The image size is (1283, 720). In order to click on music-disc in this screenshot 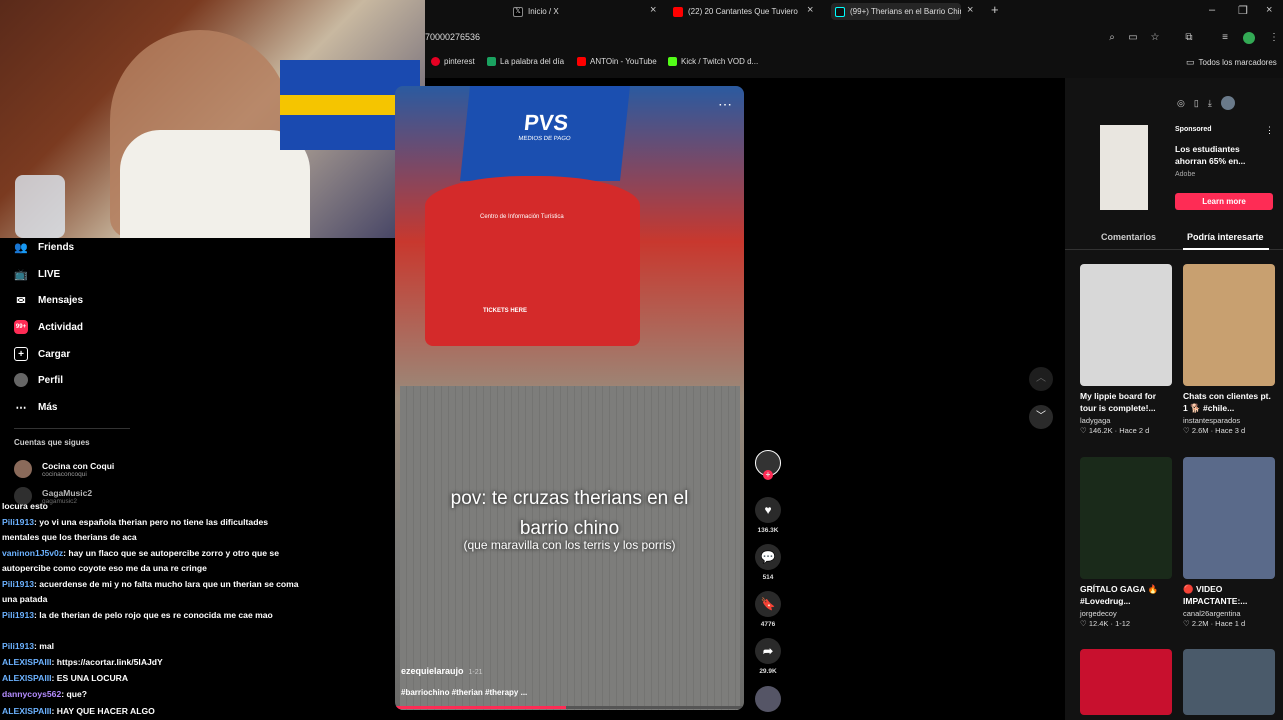, I will do `click(768, 701)`.